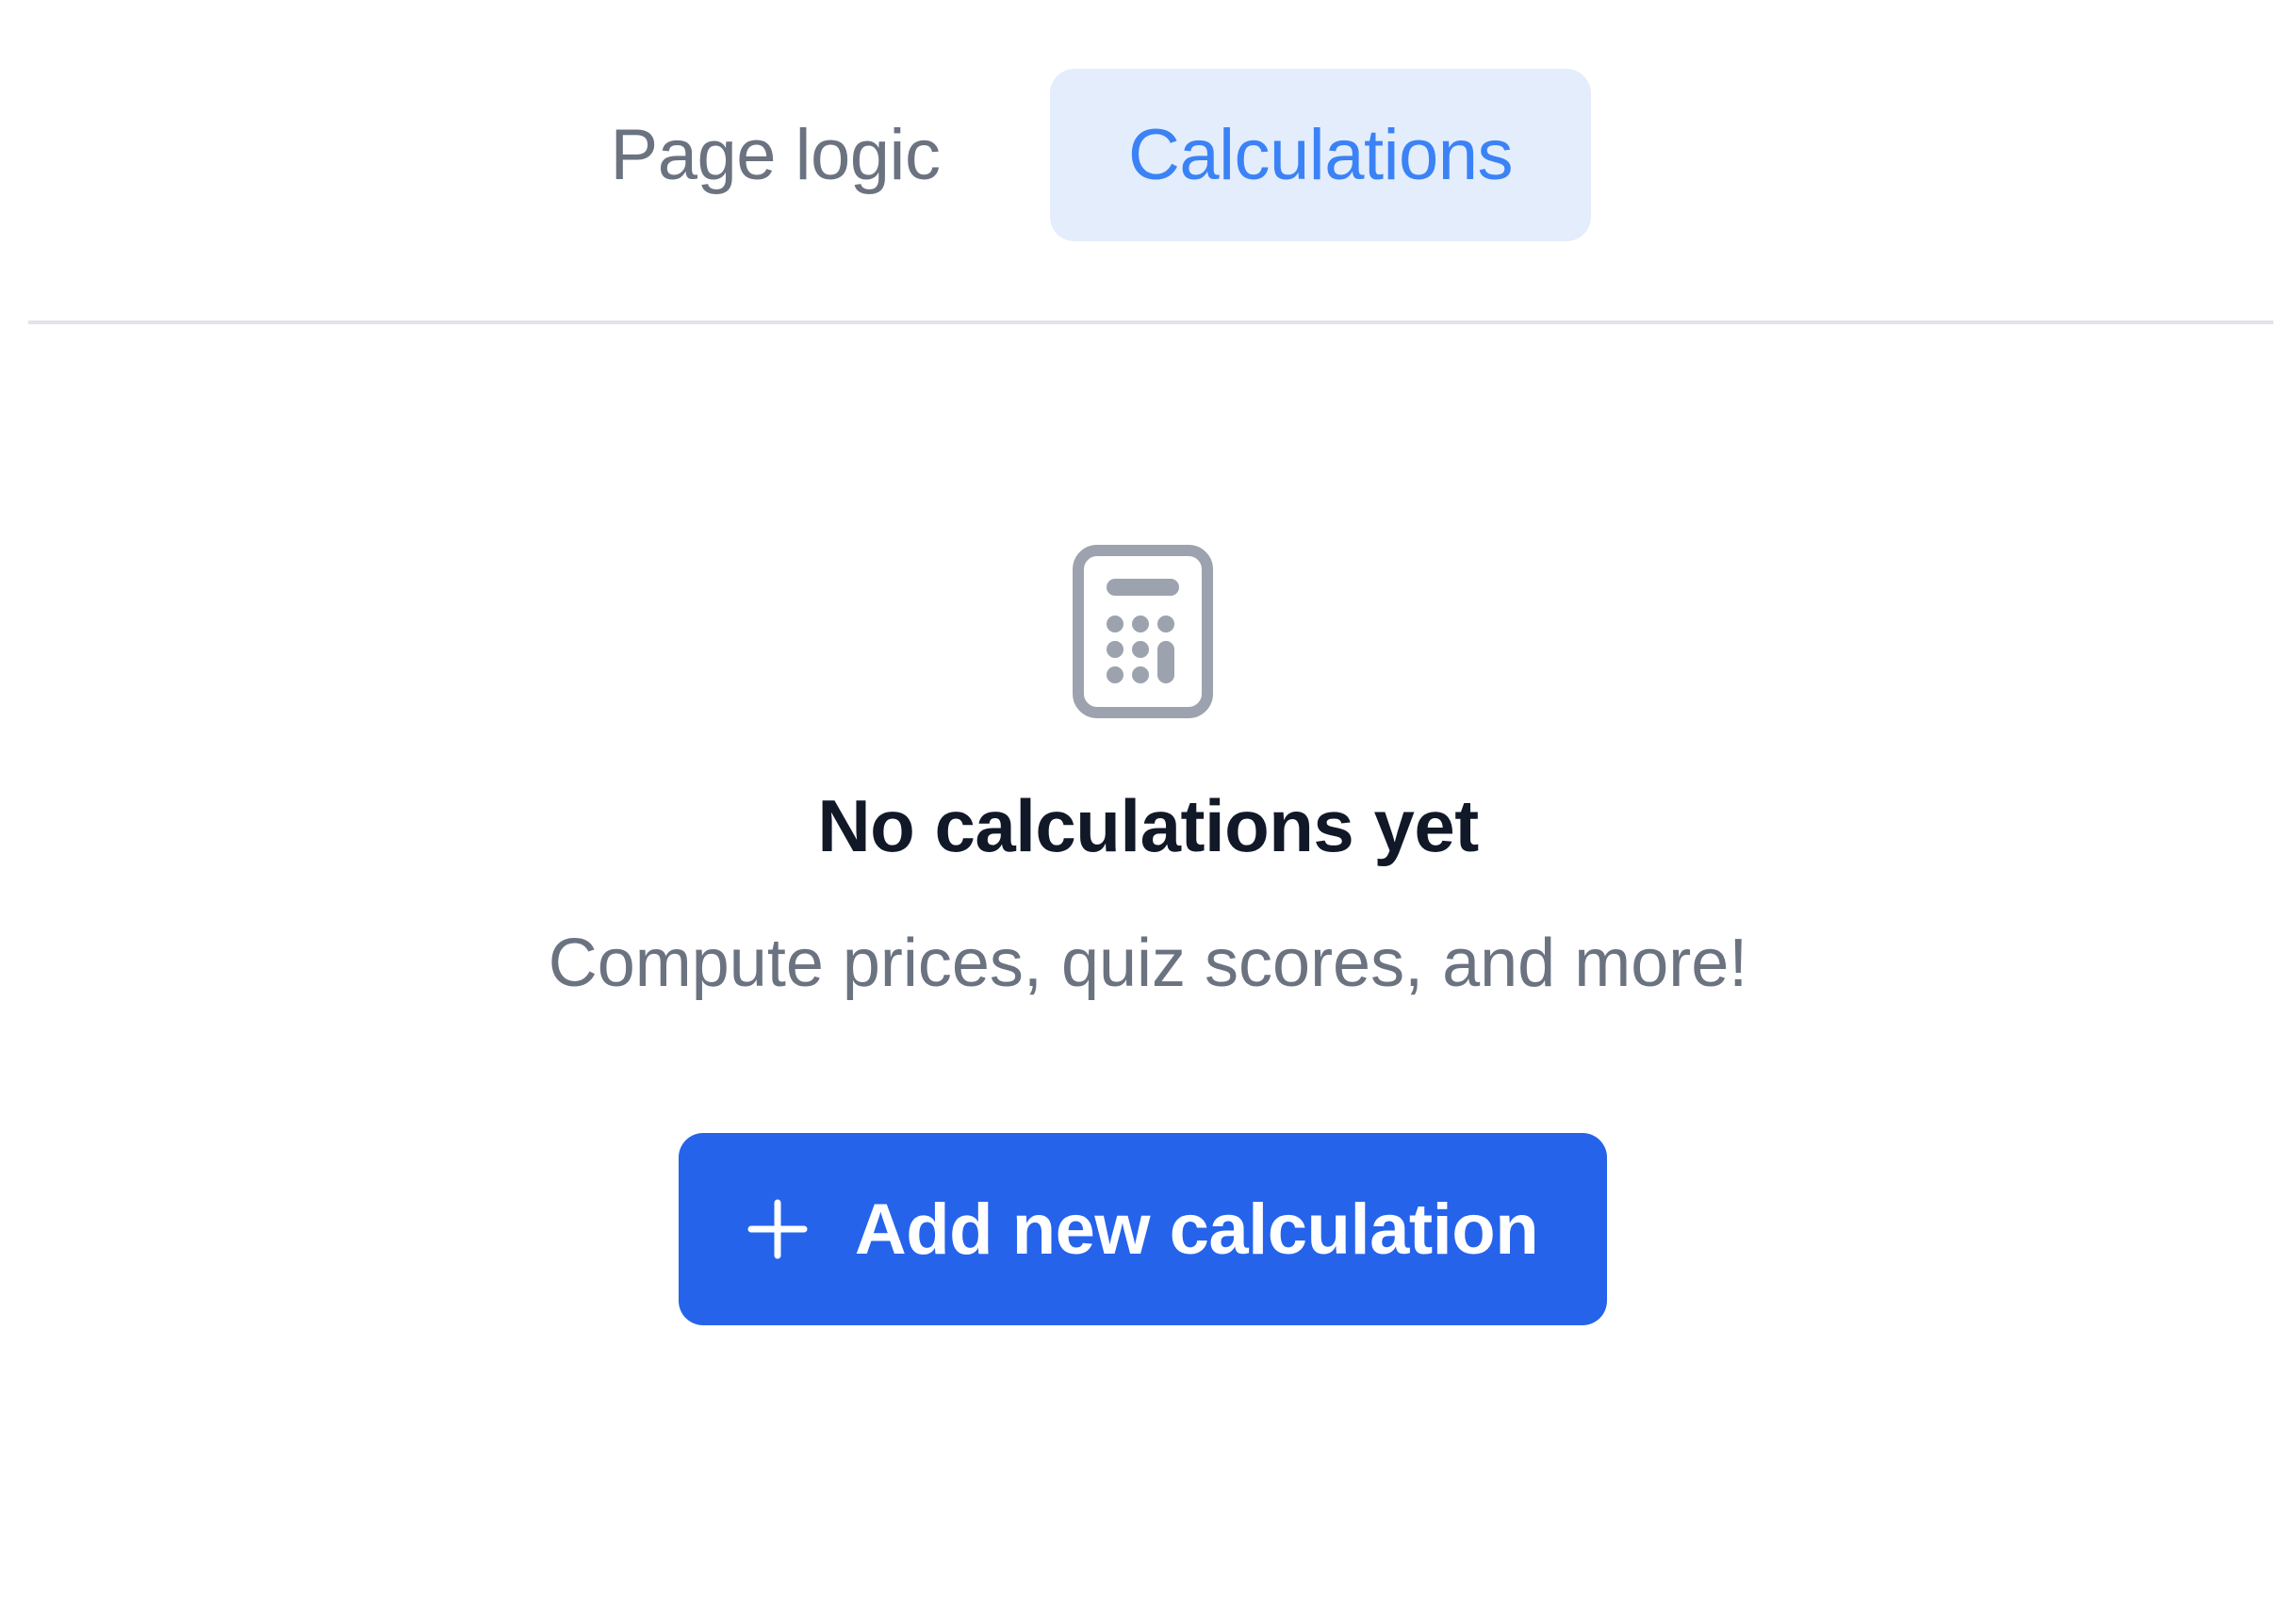  I want to click on tab-page-logic: Page logic, so click(775, 155).